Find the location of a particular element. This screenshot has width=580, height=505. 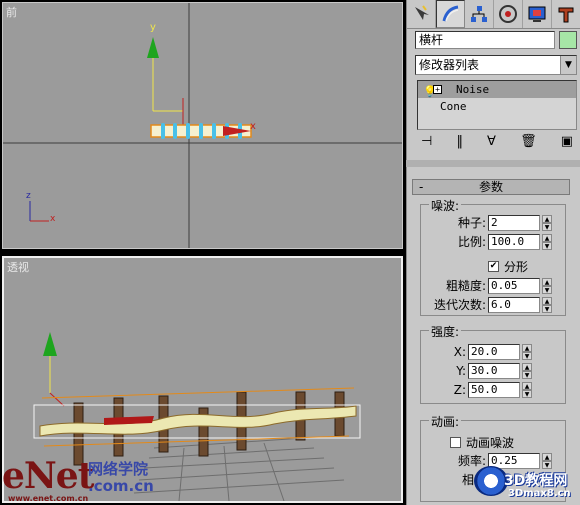

strength-x-label: X: is located at coordinates (459, 352).